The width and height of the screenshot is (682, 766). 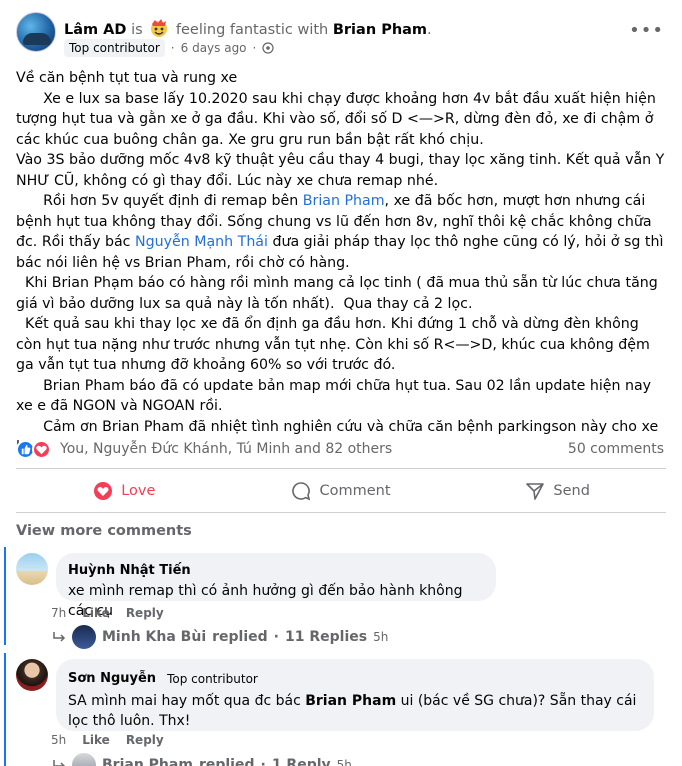 What do you see at coordinates (169, 48) in the screenshot?
I see `post-meta: Top contributor · 6 days ago ·` at bounding box center [169, 48].